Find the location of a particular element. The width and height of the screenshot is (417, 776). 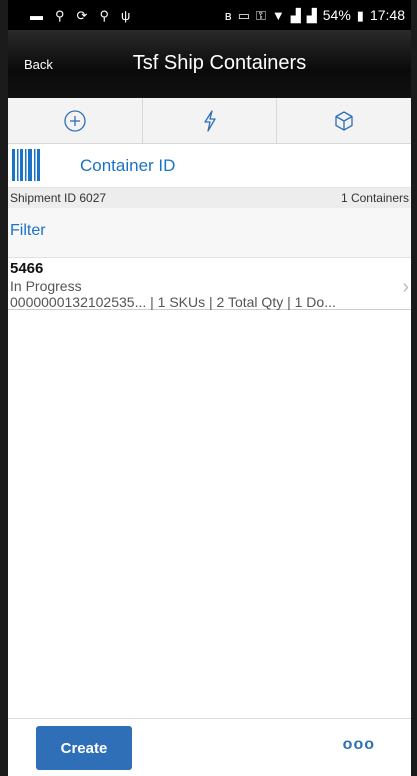

container-number: 5466 is located at coordinates (27, 268).